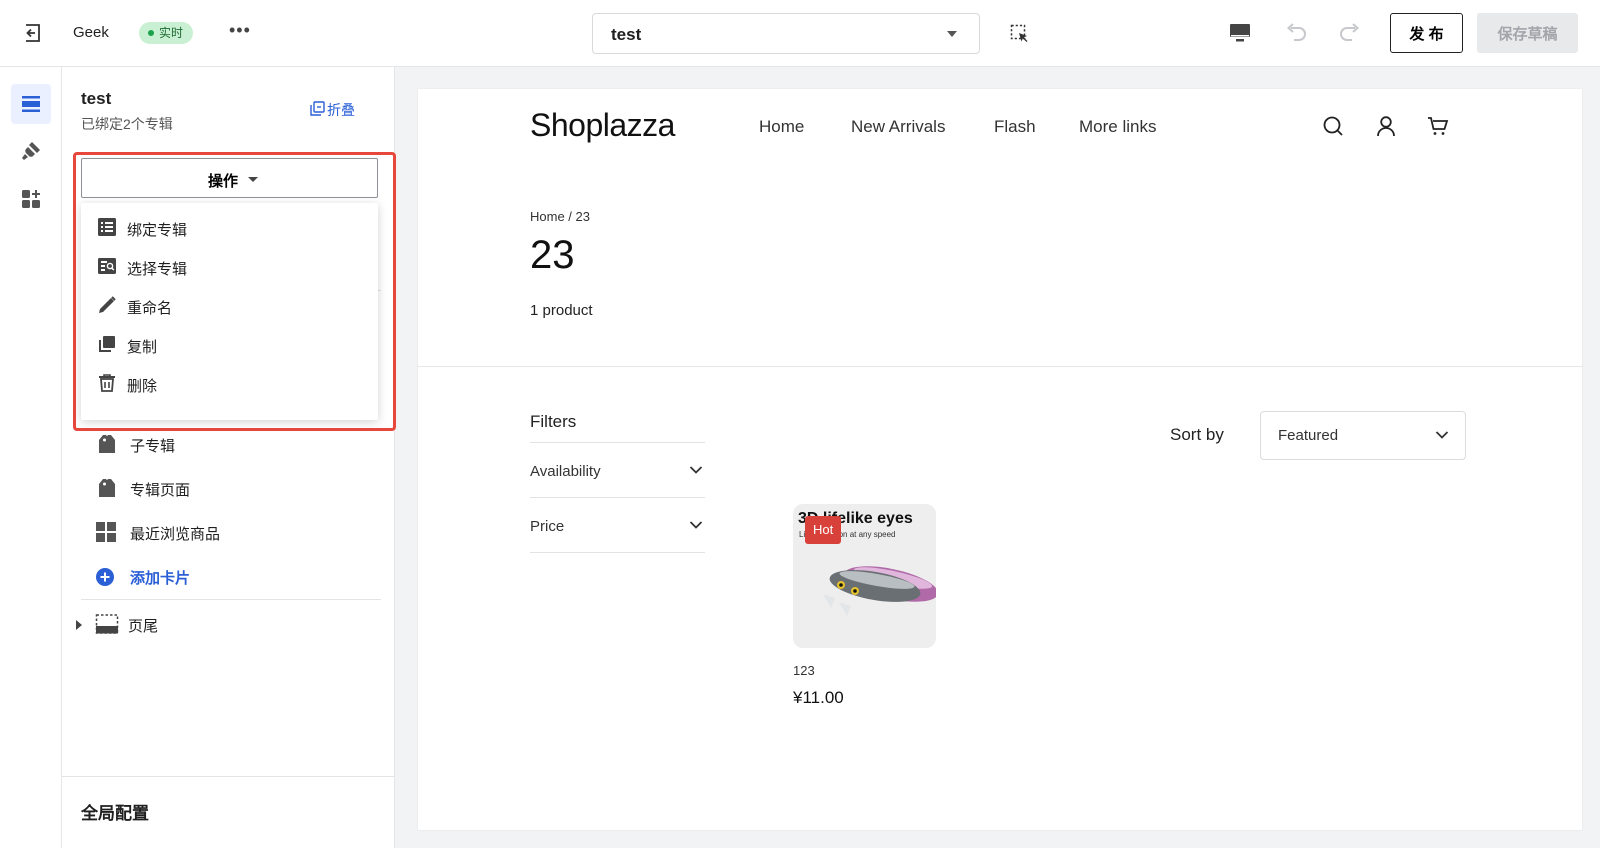 Image resolution: width=1600 pixels, height=848 pixels. Describe the element at coordinates (107, 624) in the screenshot. I see `footer-icon` at that location.